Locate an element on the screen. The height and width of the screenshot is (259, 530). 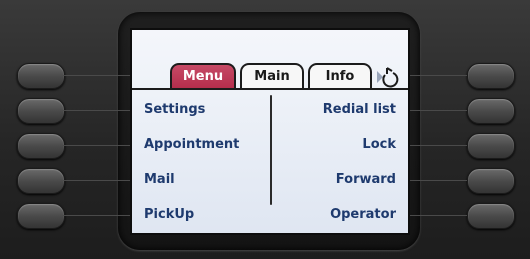
menu-item-settings: Settings is located at coordinates (201, 109).